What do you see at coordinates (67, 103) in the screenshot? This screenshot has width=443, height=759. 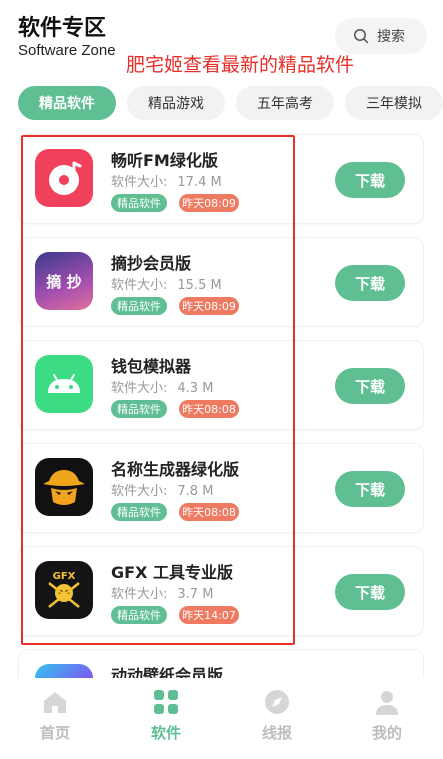 I see `tab-premium-software: 精品软件` at bounding box center [67, 103].